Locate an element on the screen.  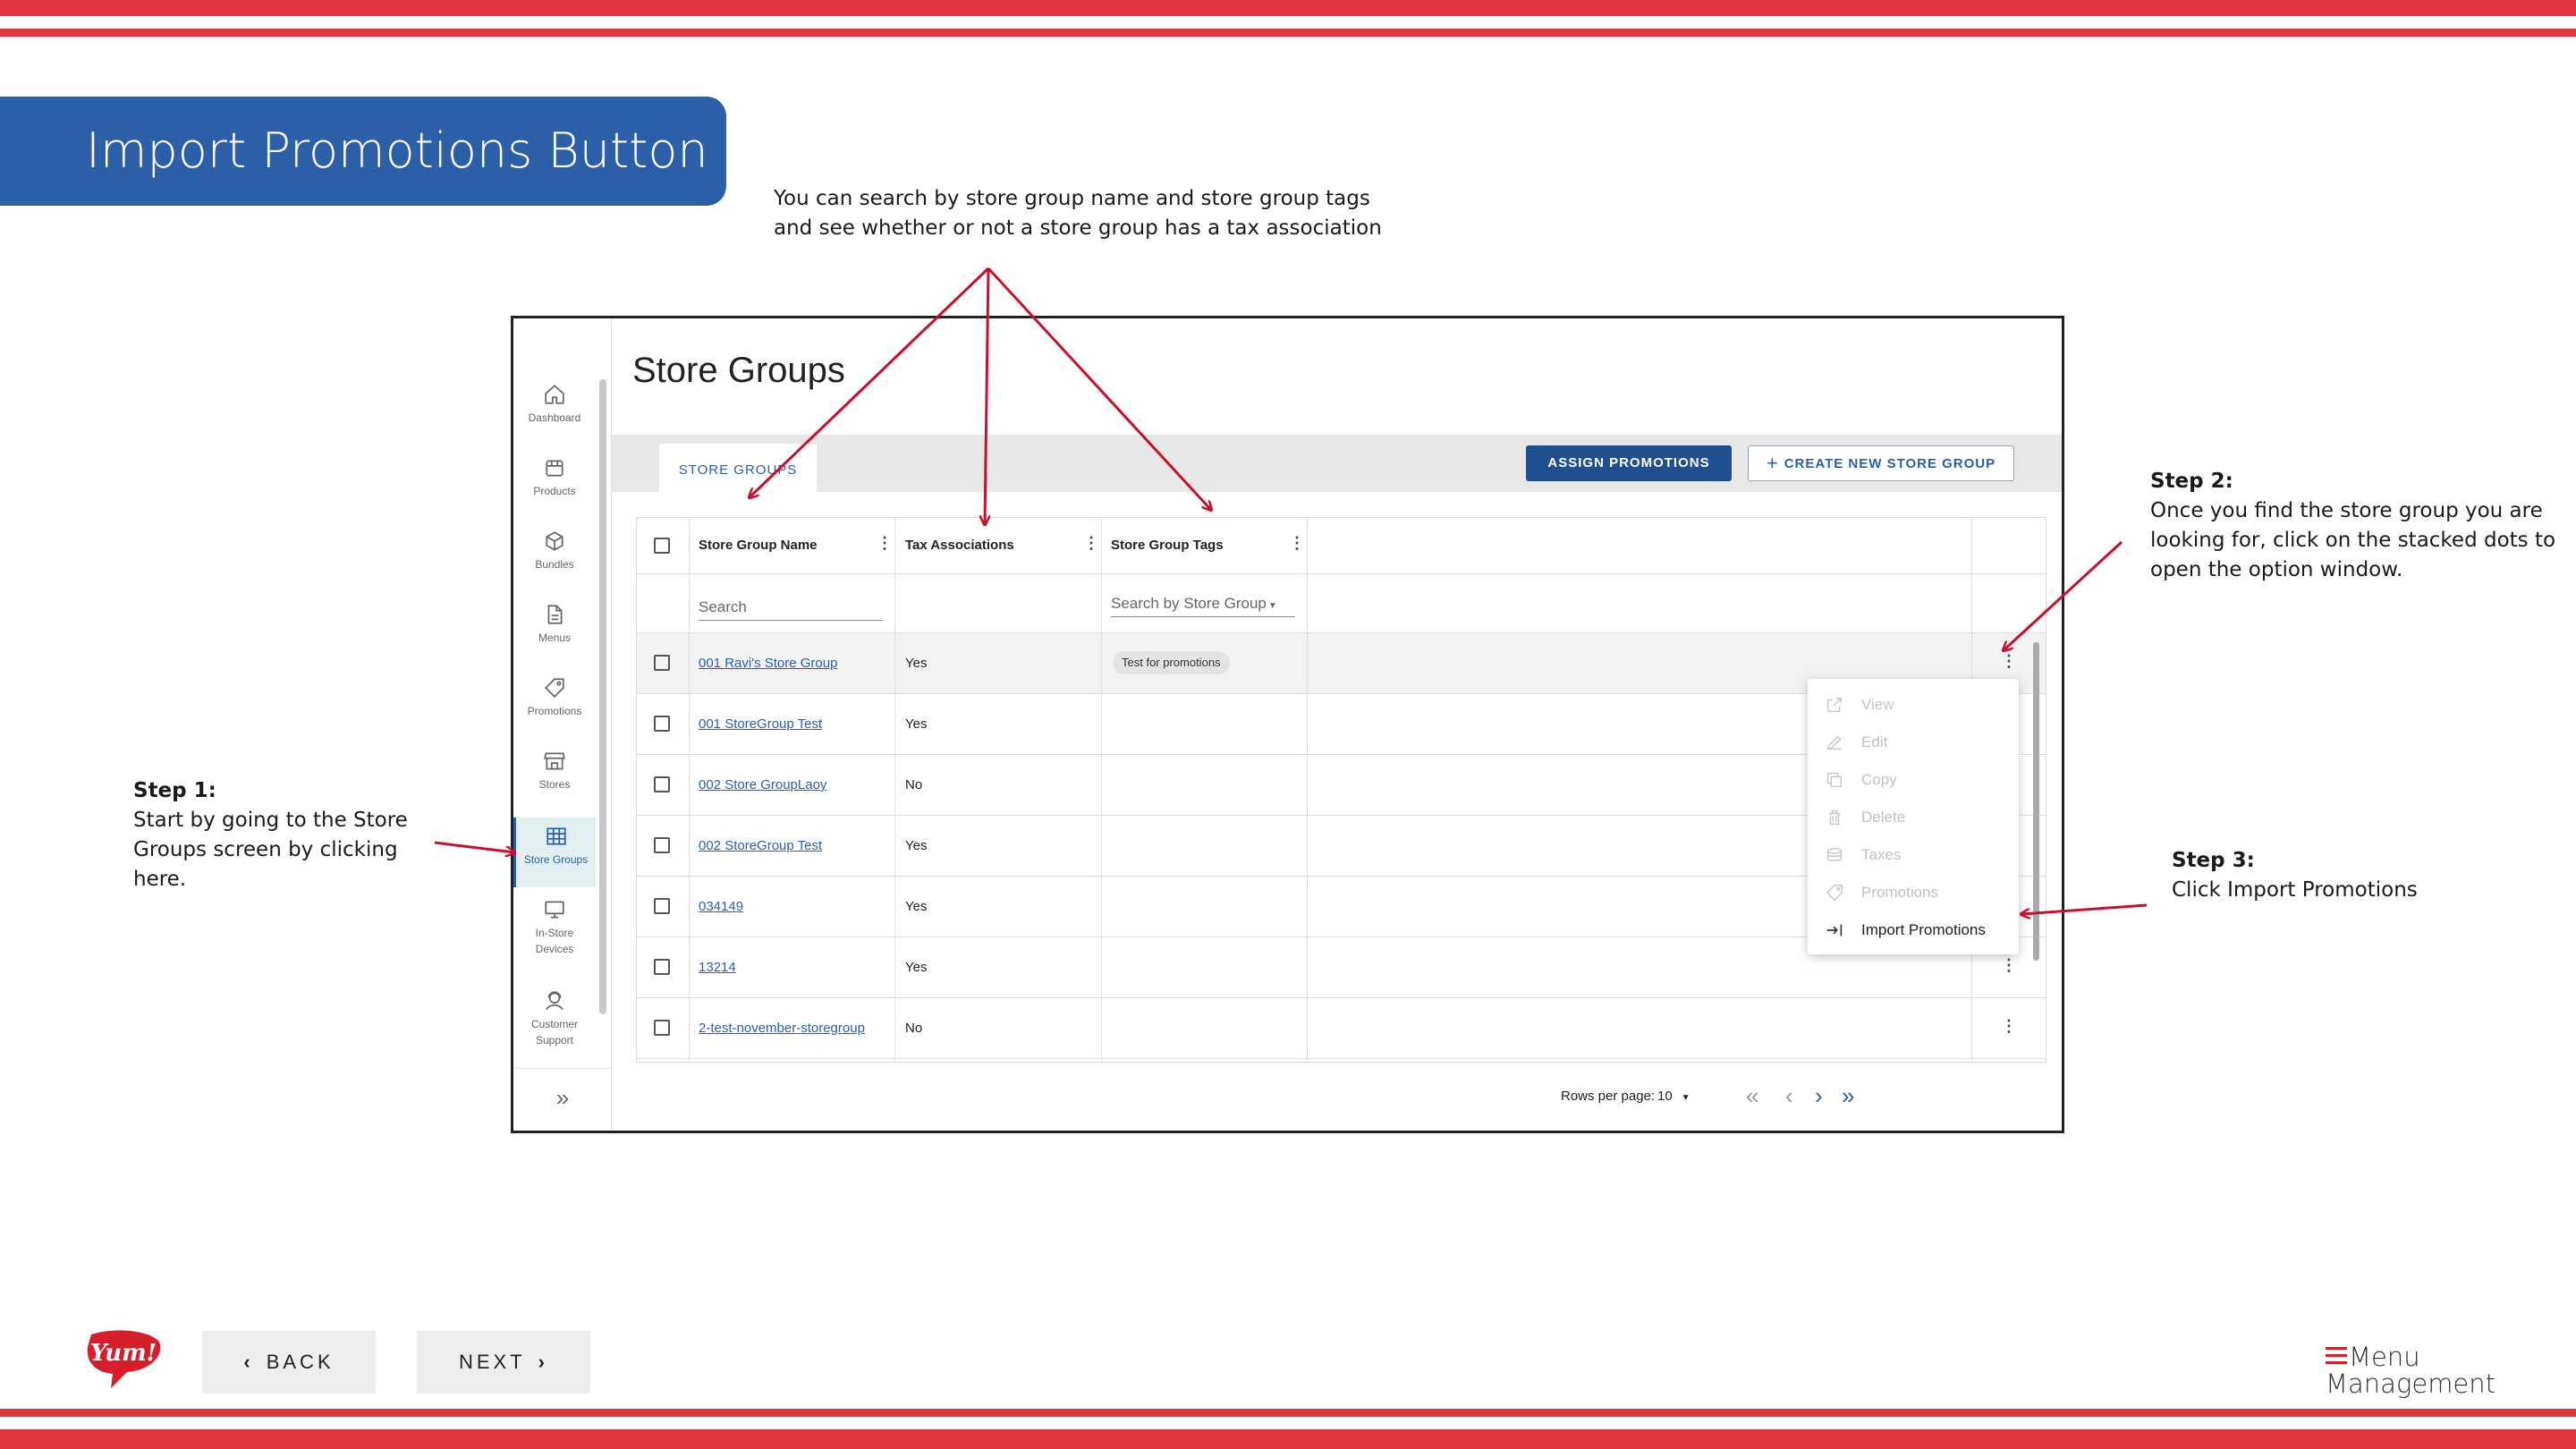
back-label: BACK is located at coordinates (300, 1362).